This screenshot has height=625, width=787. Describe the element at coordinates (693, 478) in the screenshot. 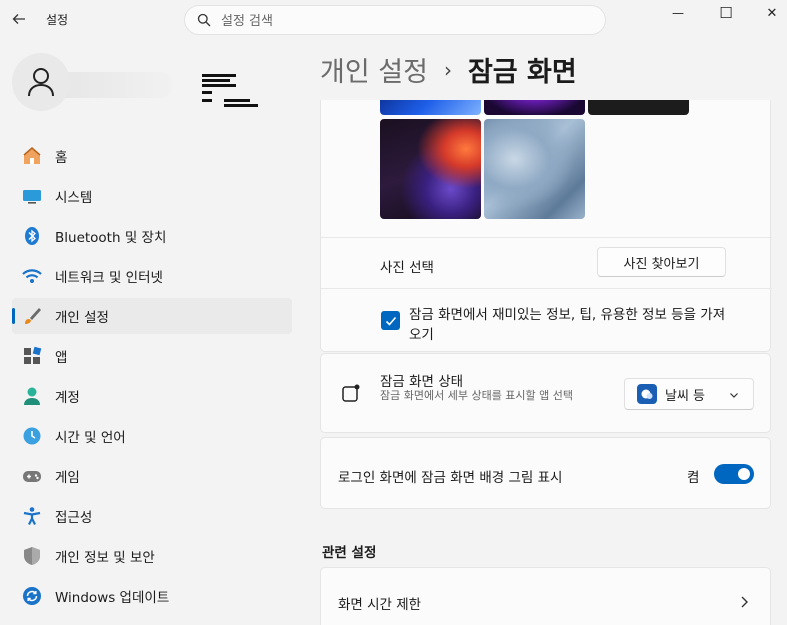

I see `toggle-state-label: 켬` at that location.